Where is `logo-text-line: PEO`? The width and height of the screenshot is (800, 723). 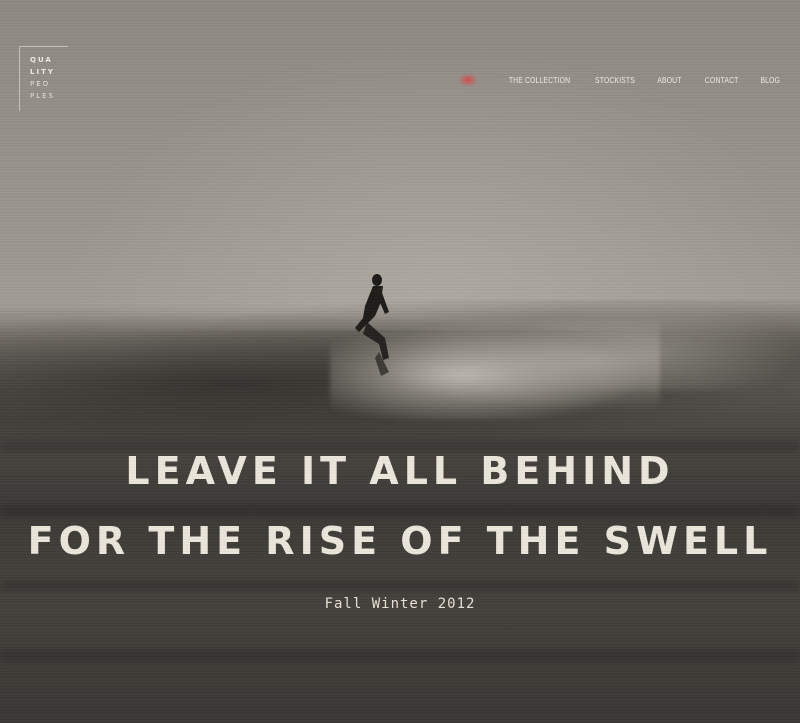 logo-text-line: PEO is located at coordinates (40, 84).